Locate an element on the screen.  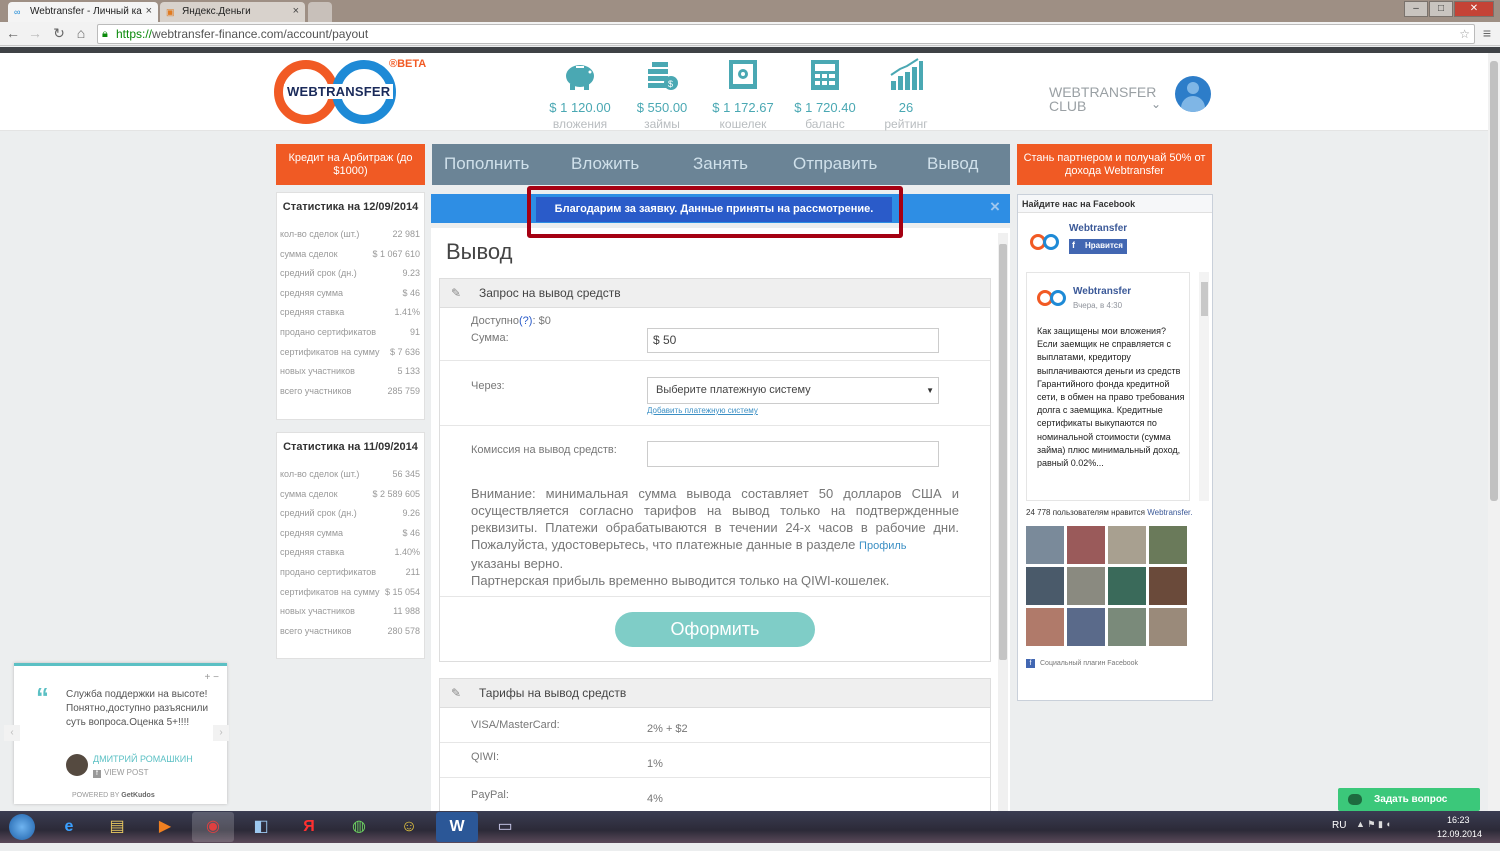
nav-withdraw: Вывод is located at coordinates (952, 164).